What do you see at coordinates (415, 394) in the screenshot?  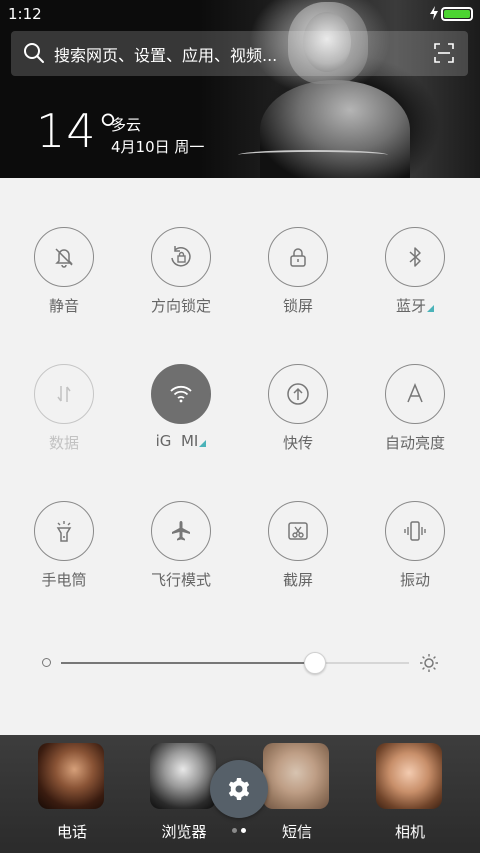 I see `auto-brightness-icon` at bounding box center [415, 394].